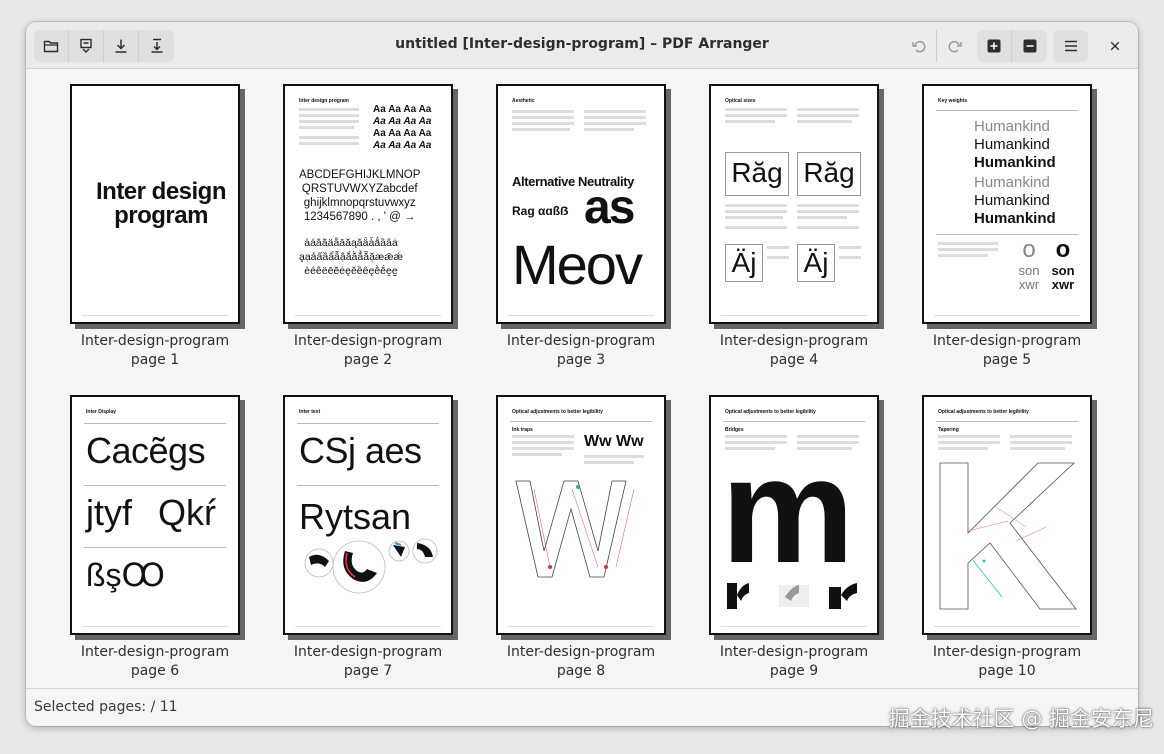 The width and height of the screenshot is (1164, 754). What do you see at coordinates (948, 430) in the screenshot?
I see `section-heading: Tapering` at bounding box center [948, 430].